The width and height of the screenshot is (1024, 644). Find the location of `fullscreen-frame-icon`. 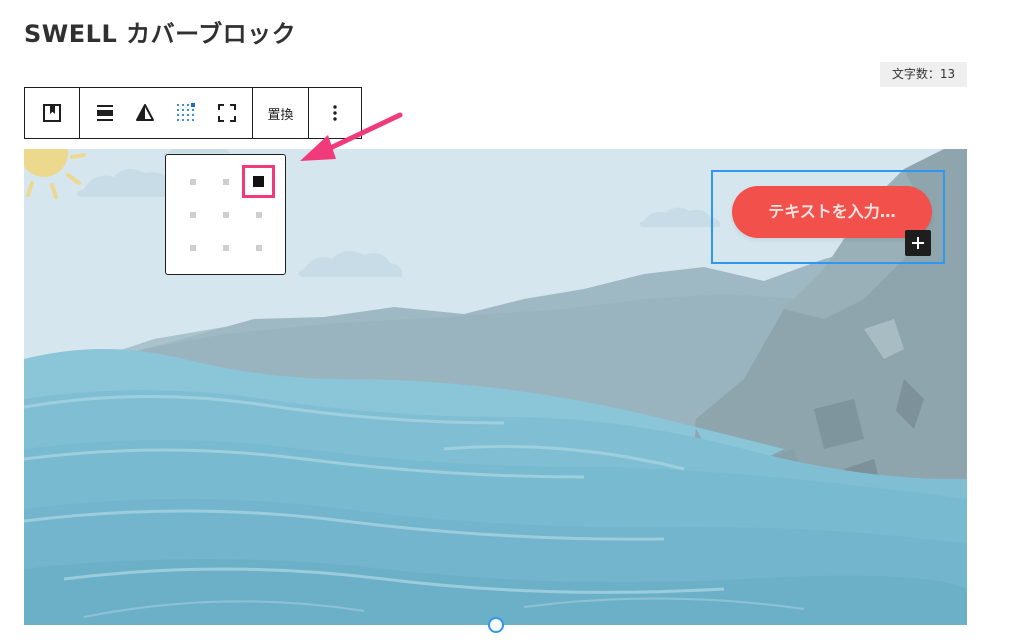

fullscreen-frame-icon is located at coordinates (226, 113).